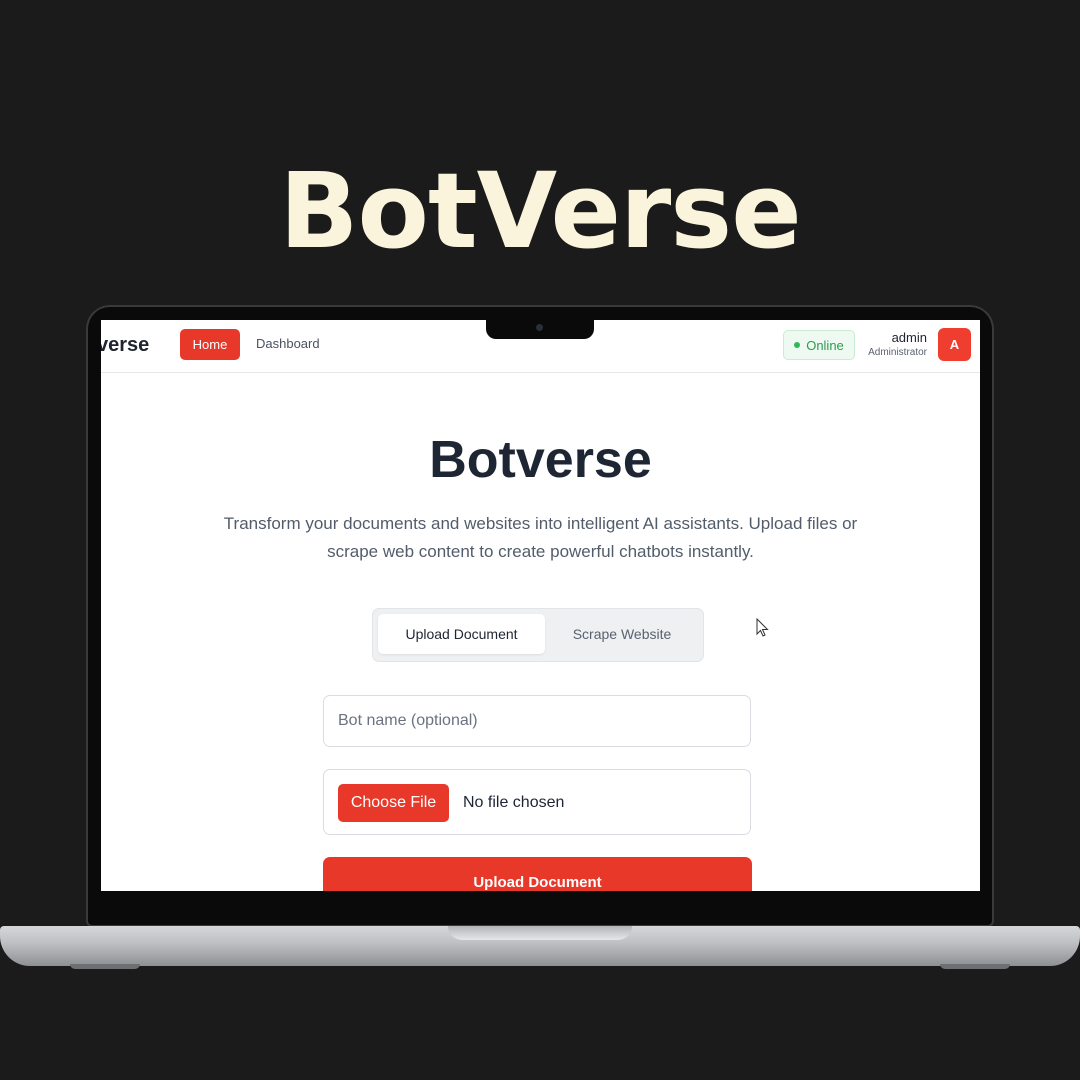 The width and height of the screenshot is (1080, 1080). I want to click on upload-document-button: Upload Document, so click(537, 874).